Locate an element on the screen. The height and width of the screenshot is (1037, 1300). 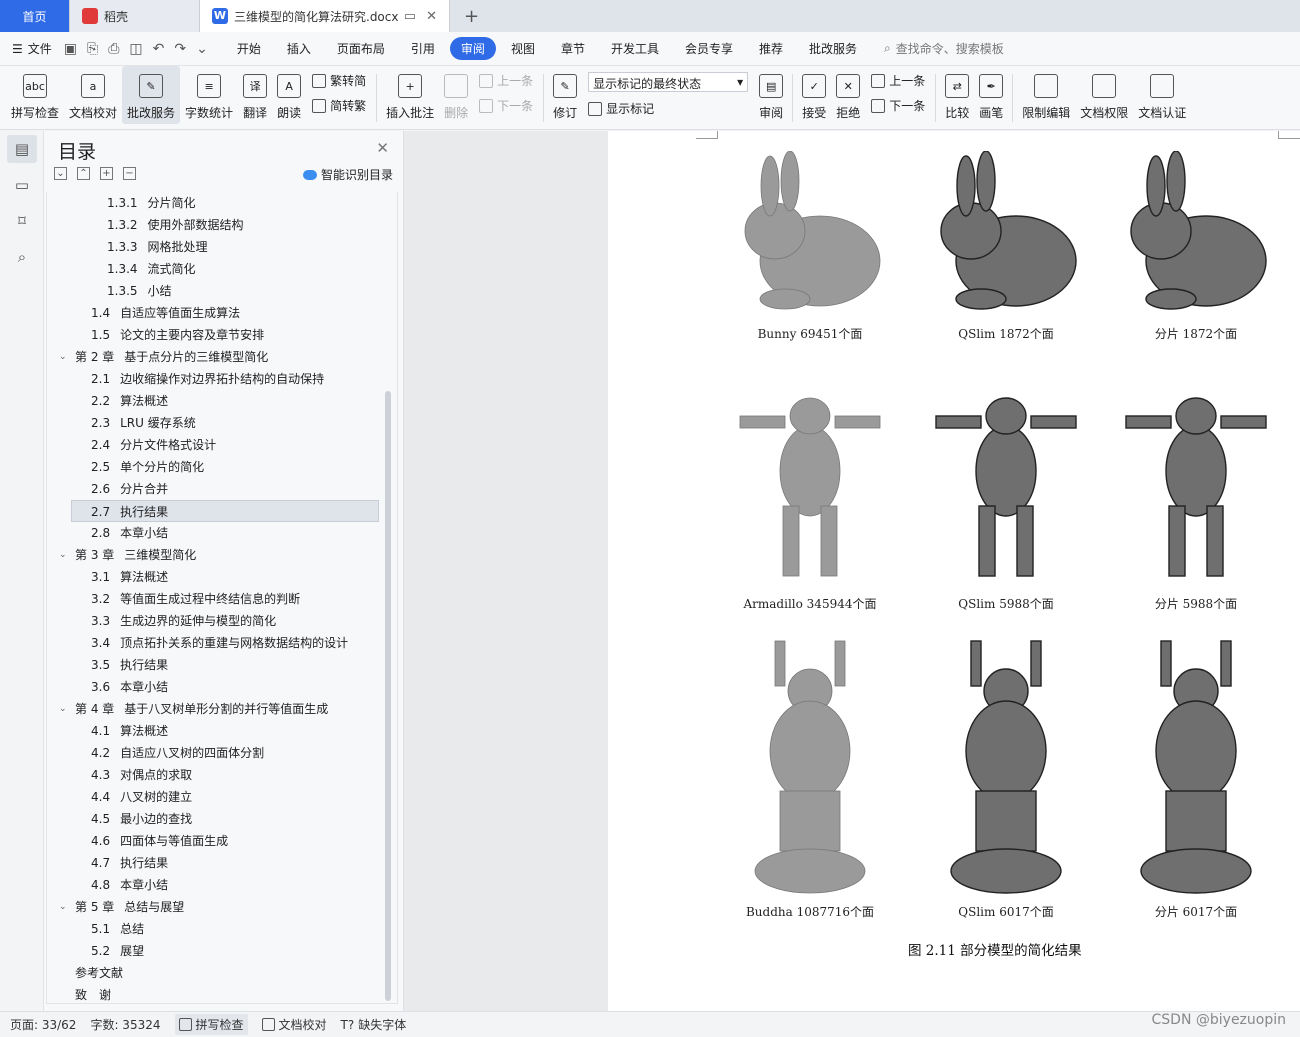
toc-item: 参考文献 is located at coordinates (222, 973).